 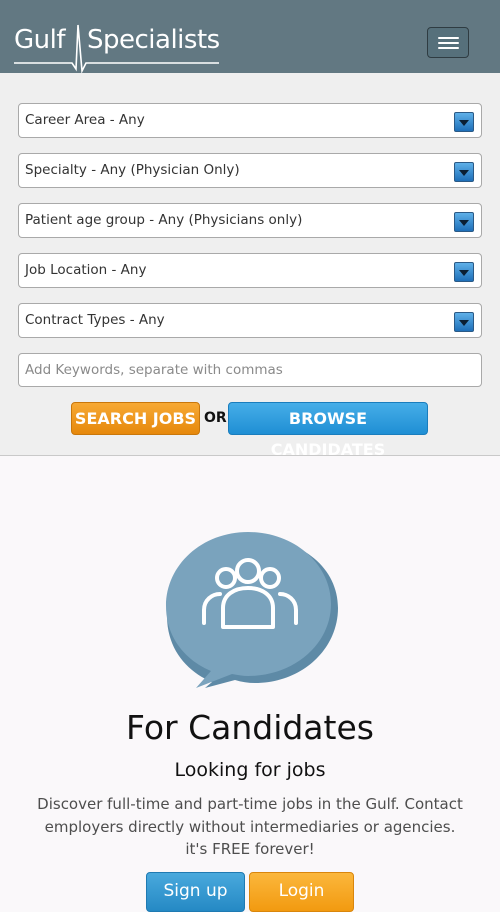 I want to click on job-location-select: Job Location - Any, so click(x=250, y=270).